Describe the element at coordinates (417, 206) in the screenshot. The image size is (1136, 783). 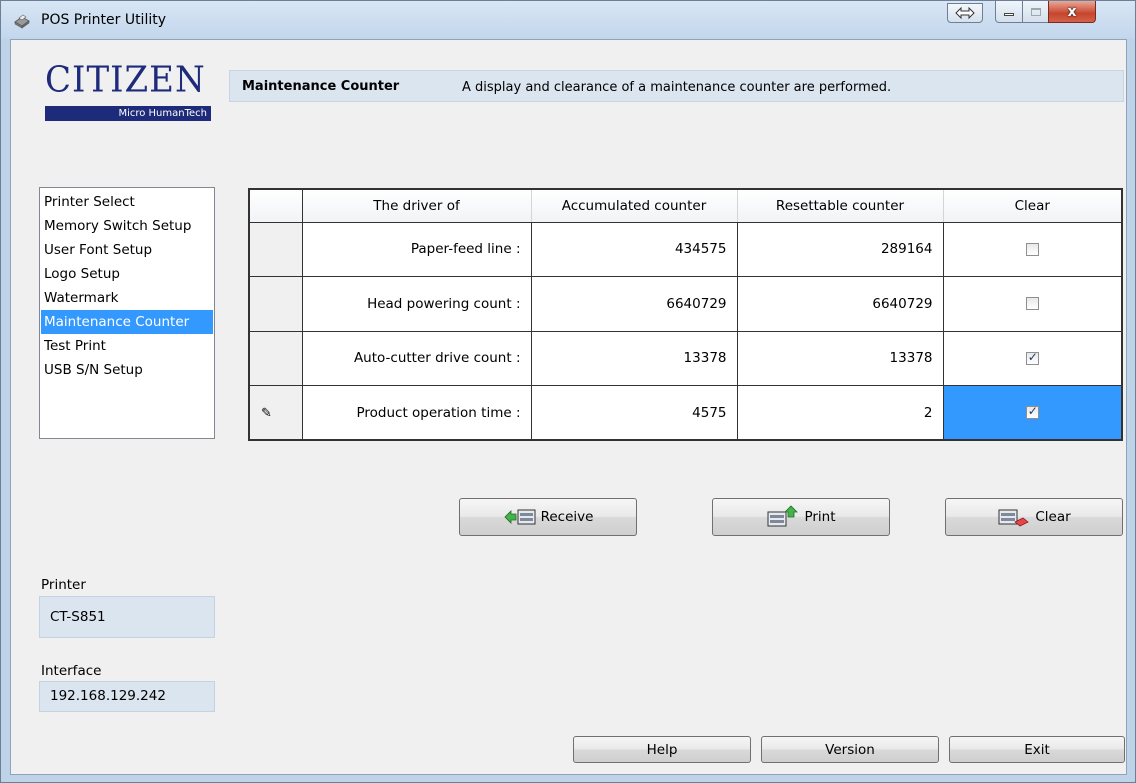
I see `column-header: The driver of` at that location.